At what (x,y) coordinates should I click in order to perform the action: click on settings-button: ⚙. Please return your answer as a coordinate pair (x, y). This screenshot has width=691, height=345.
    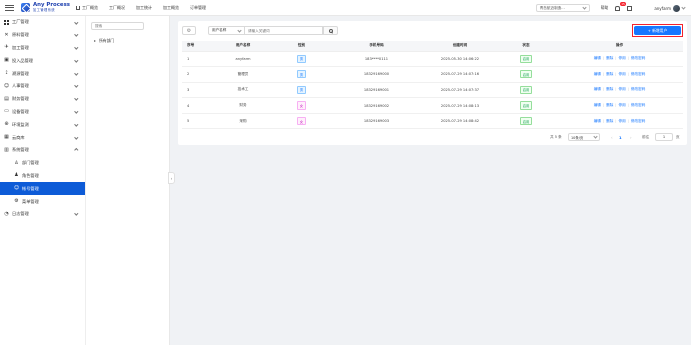
    Looking at the image, I should click on (189, 30).